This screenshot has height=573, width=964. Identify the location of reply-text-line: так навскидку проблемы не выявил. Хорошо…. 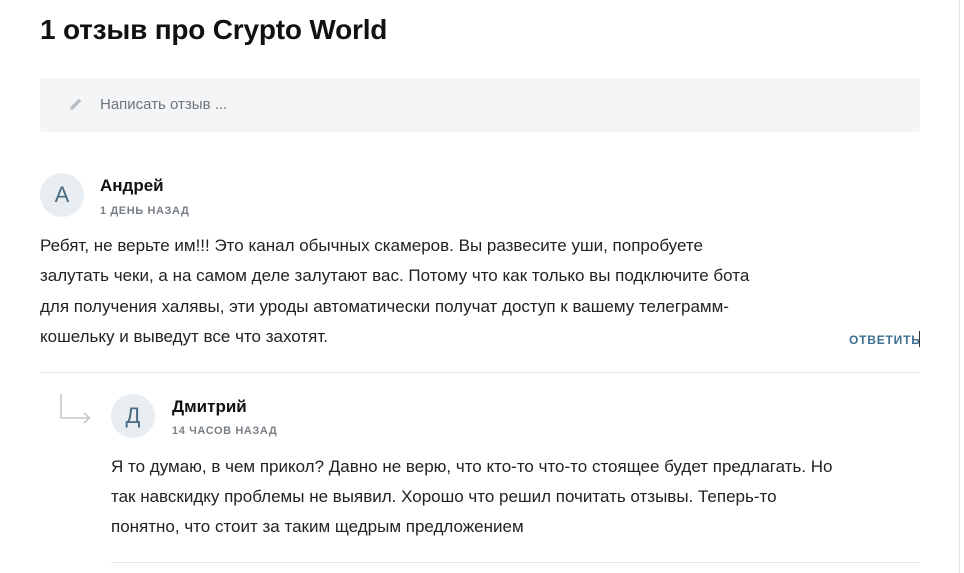
(444, 496).